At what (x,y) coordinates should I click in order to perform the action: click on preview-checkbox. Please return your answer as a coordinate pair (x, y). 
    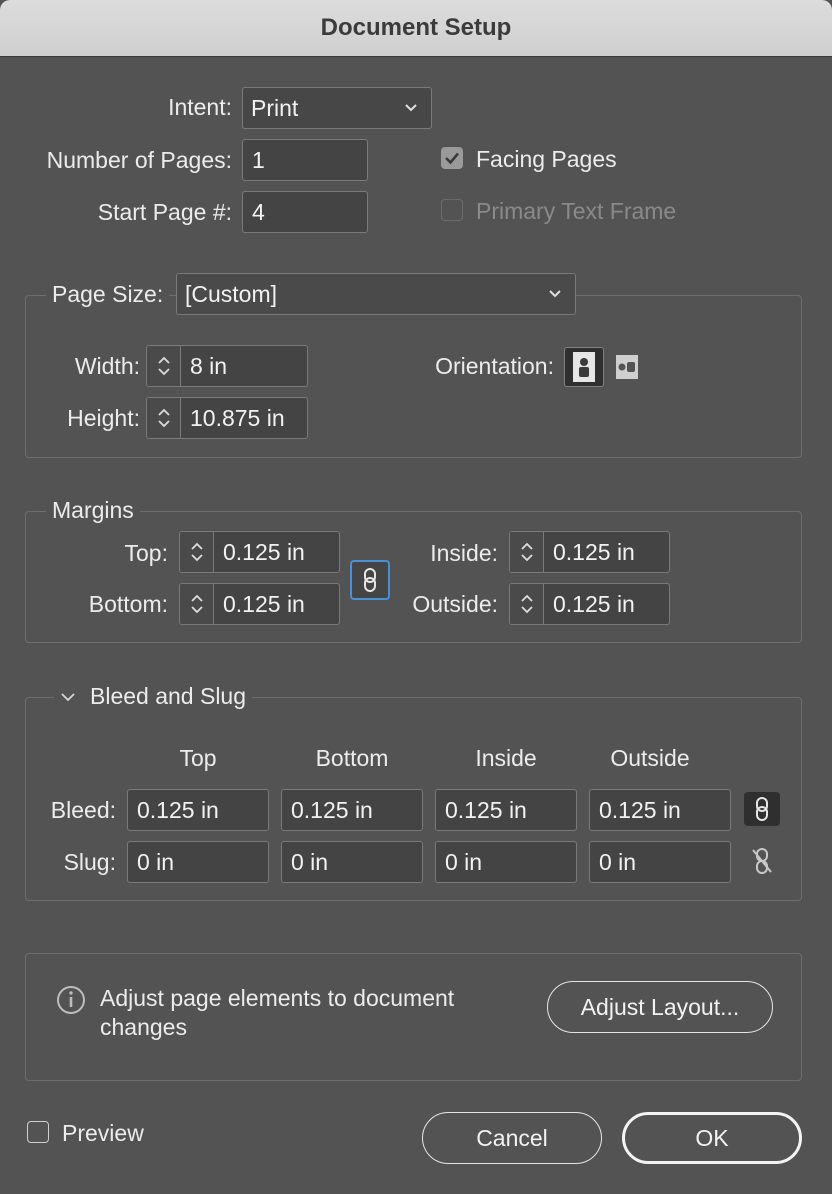
    Looking at the image, I should click on (38, 1132).